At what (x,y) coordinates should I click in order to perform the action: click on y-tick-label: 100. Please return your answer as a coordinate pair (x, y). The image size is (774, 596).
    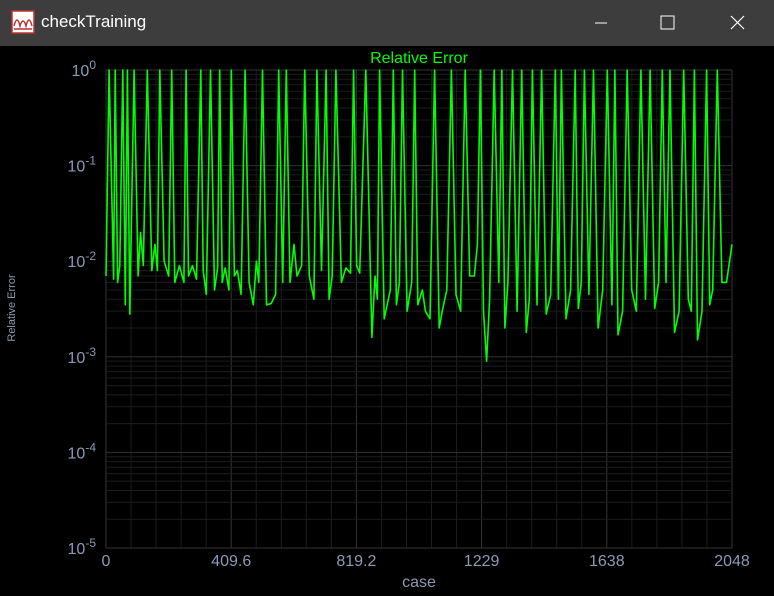
    Looking at the image, I should click on (84, 69).